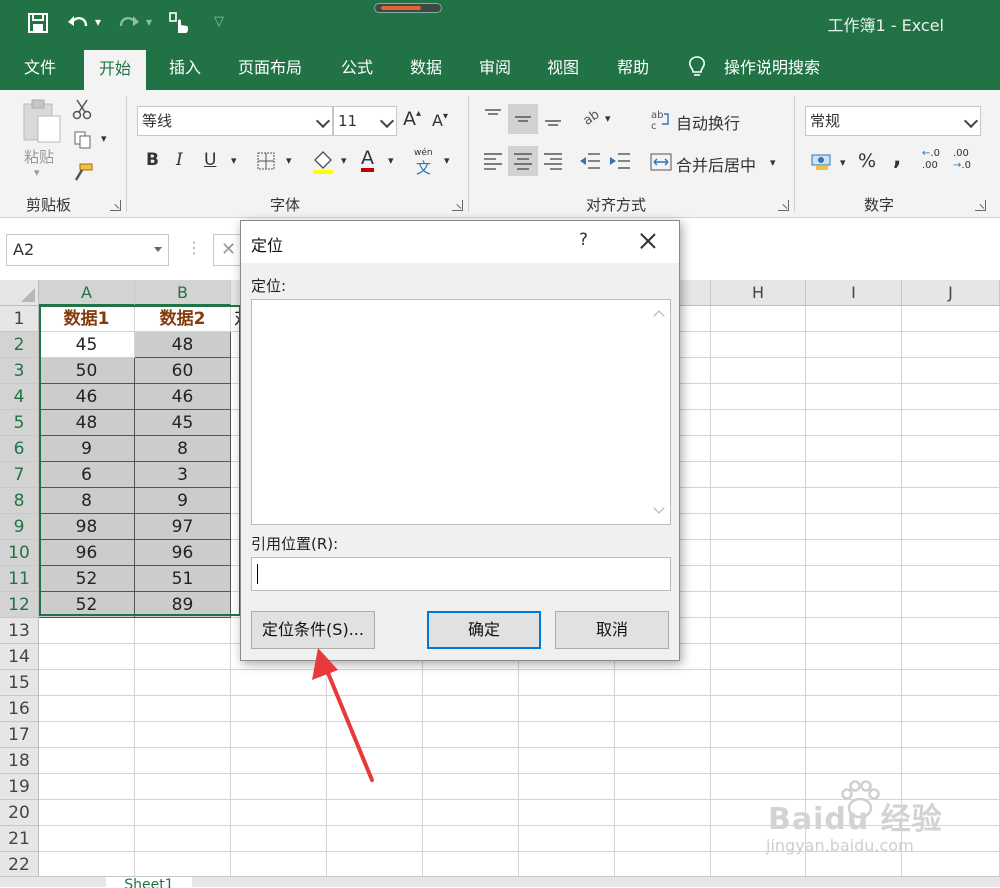  What do you see at coordinates (183, 501) in the screenshot?
I see `cell: 9` at bounding box center [183, 501].